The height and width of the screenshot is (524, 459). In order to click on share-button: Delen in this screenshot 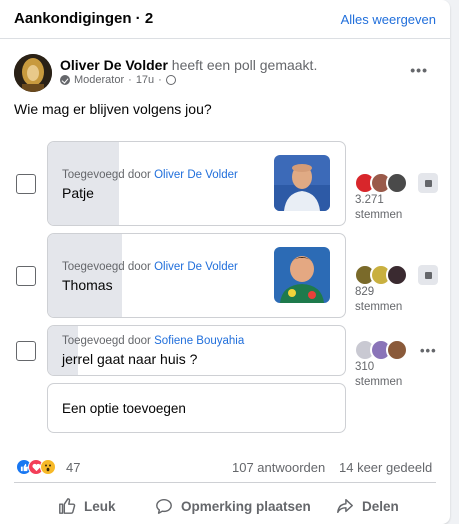, I will do `click(367, 506)`.